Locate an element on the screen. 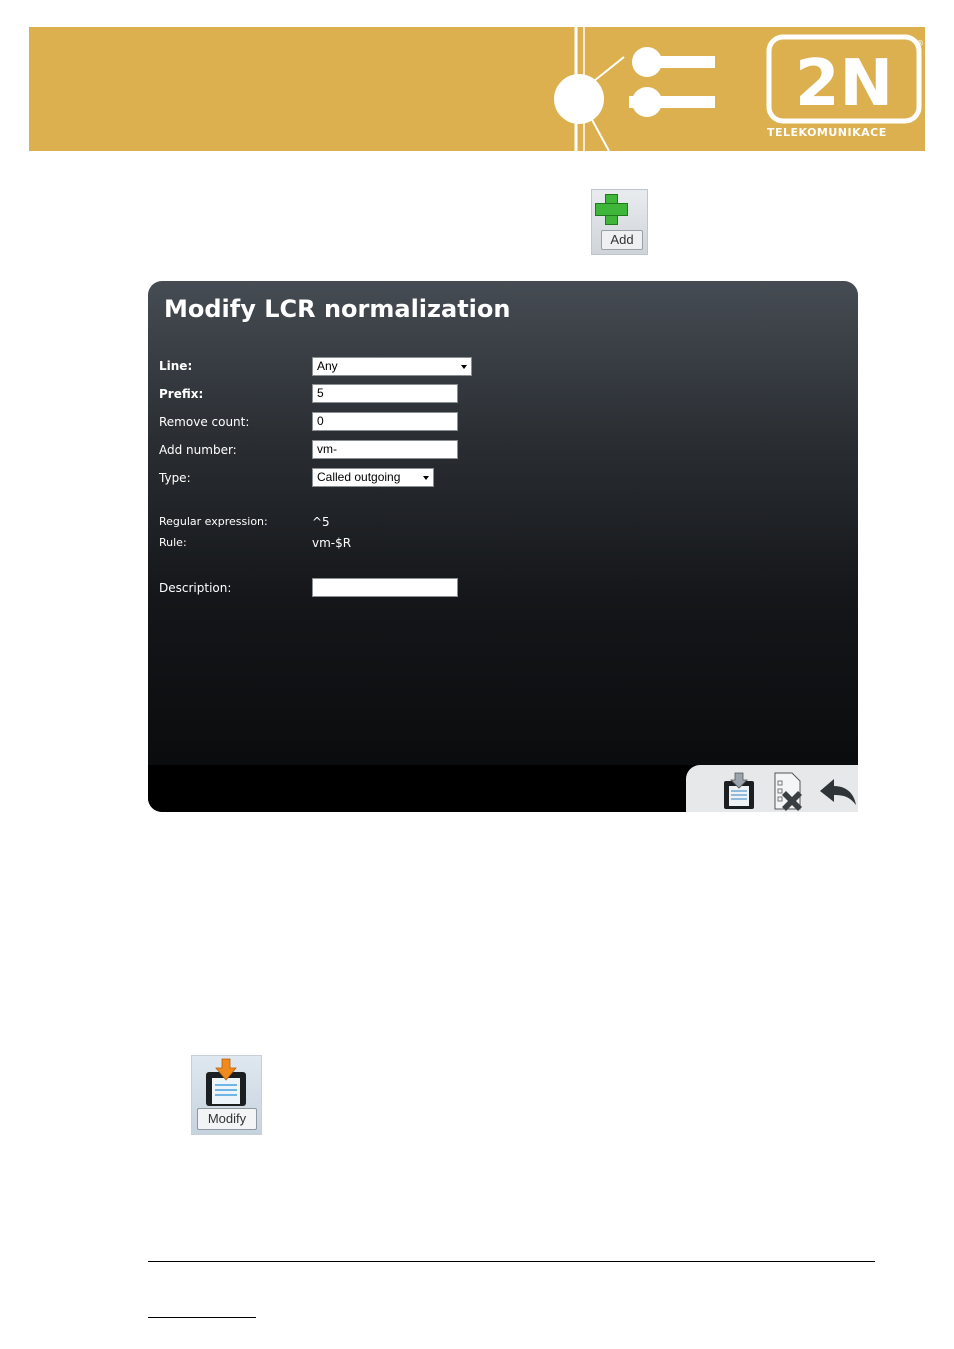  regex-value: ^5 is located at coordinates (321, 522).